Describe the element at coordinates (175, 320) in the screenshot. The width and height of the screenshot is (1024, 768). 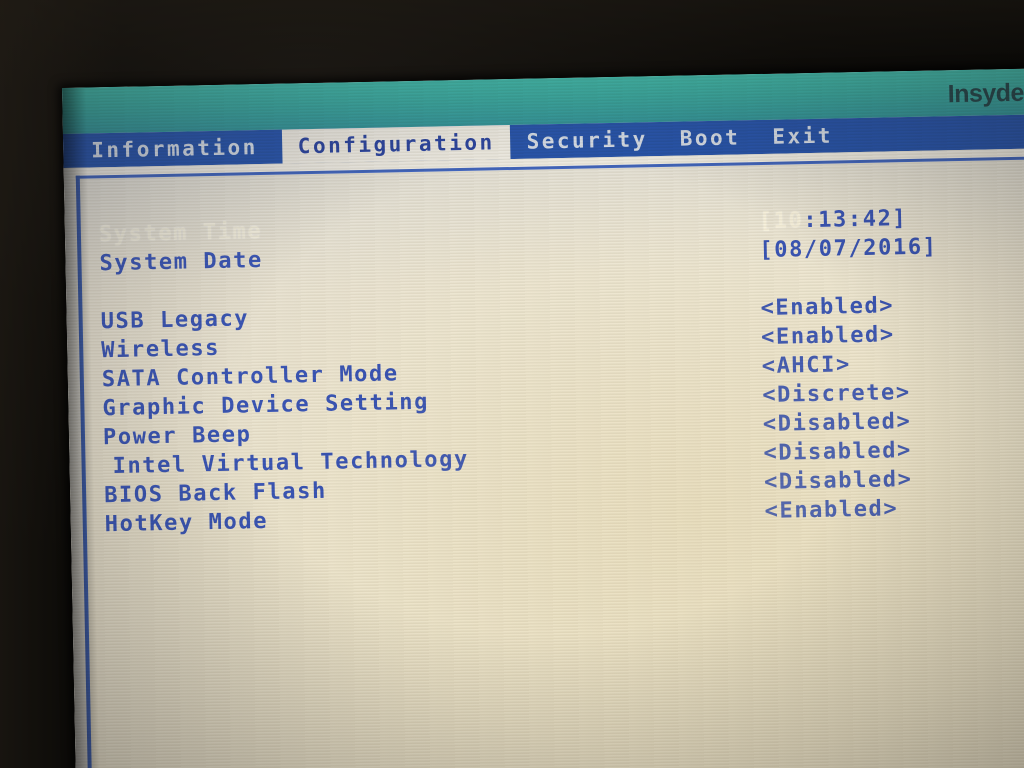
I see `setting-label: USB Legacy` at that location.